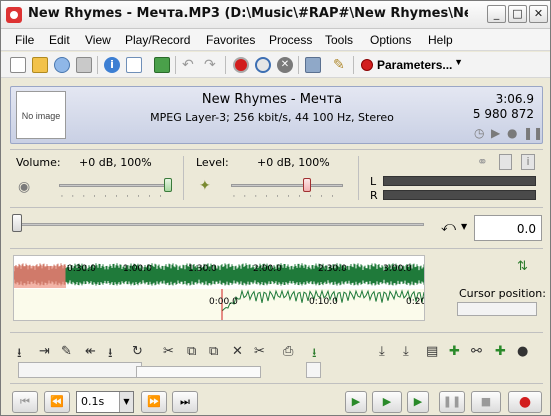 Image resolution: width=551 pixels, height=416 pixels. Describe the element at coordinates (448, 227) in the screenshot. I see `loop-icon: ⤺` at that location.